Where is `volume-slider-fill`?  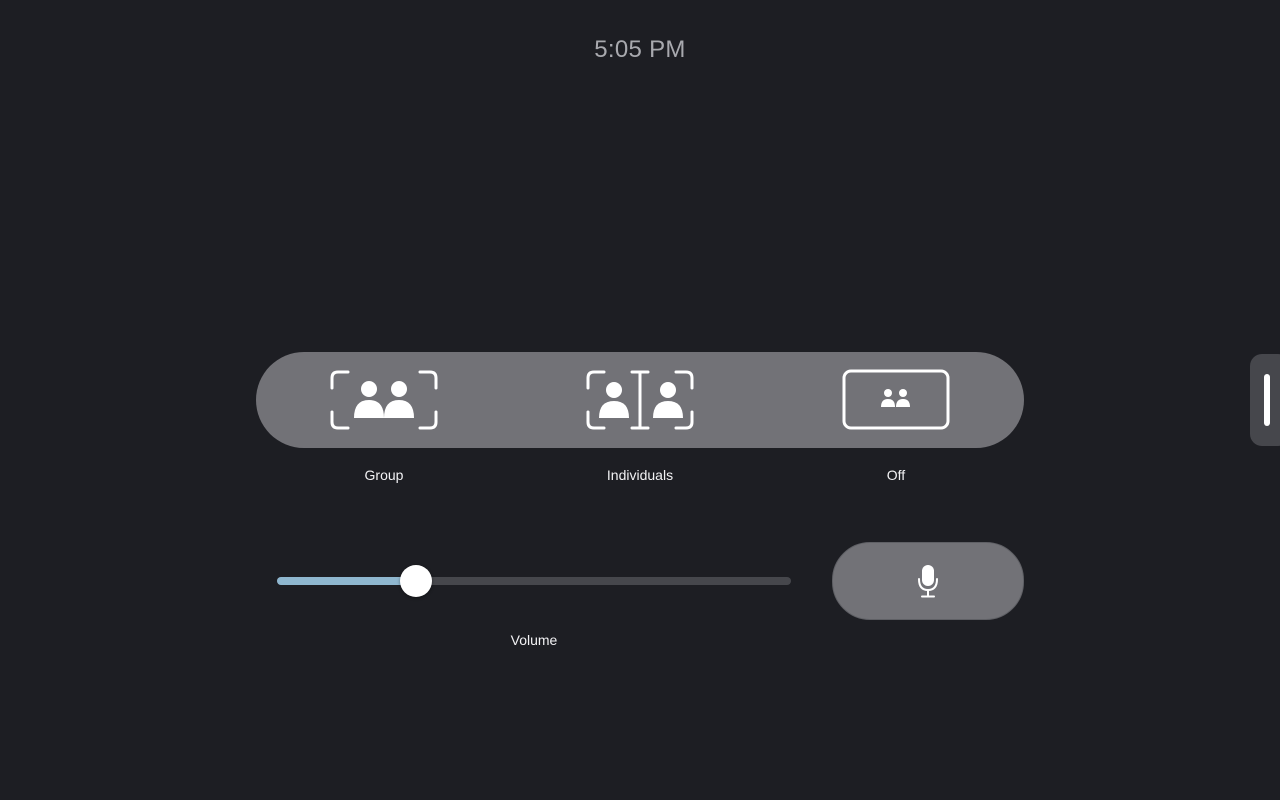
volume-slider-fill is located at coordinates (346, 581).